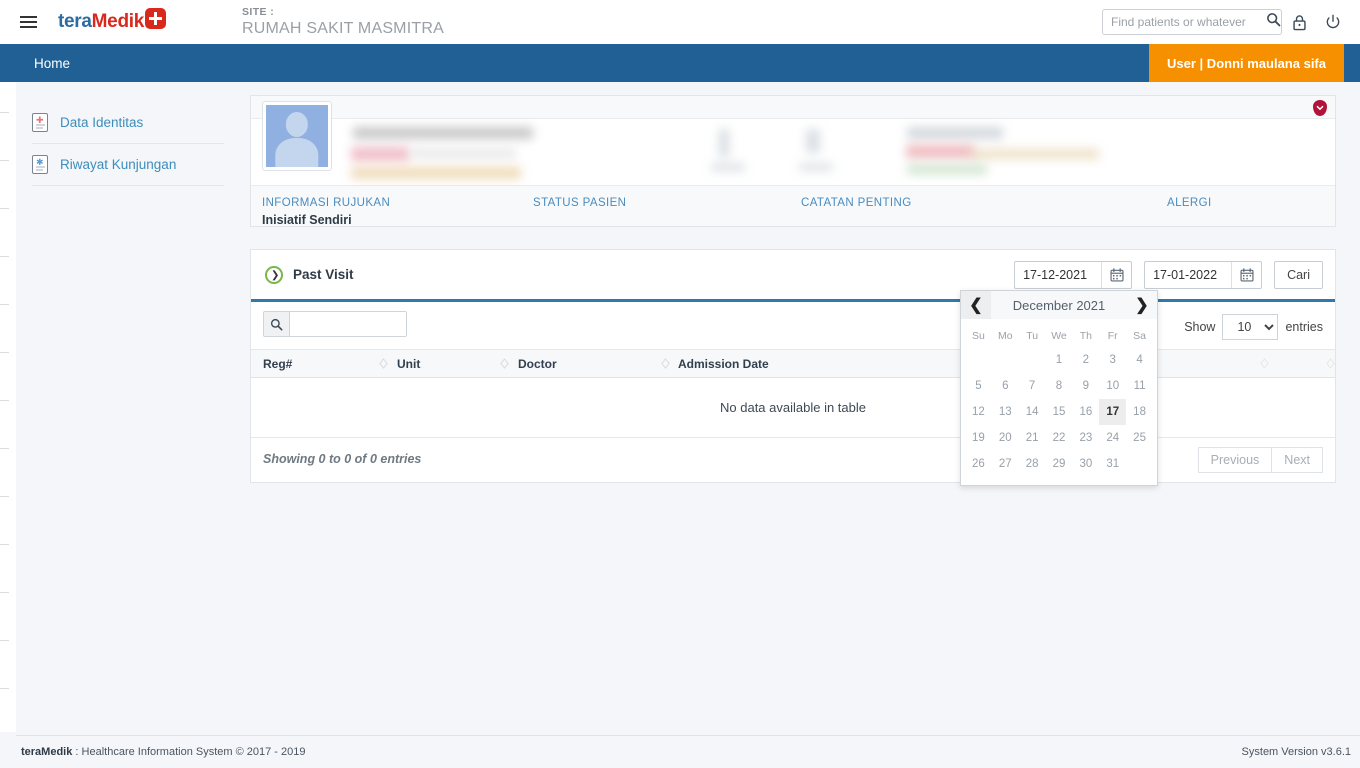 The height and width of the screenshot is (768, 1360). What do you see at coordinates (1246, 63) in the screenshot?
I see `user-menu-button: User | Donni maulana sifa` at bounding box center [1246, 63].